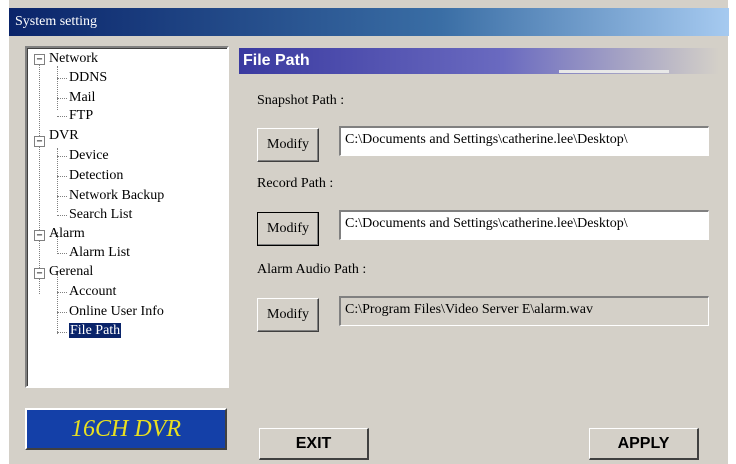  What do you see at coordinates (92, 292) in the screenshot?
I see `tree-item-account: Account` at bounding box center [92, 292].